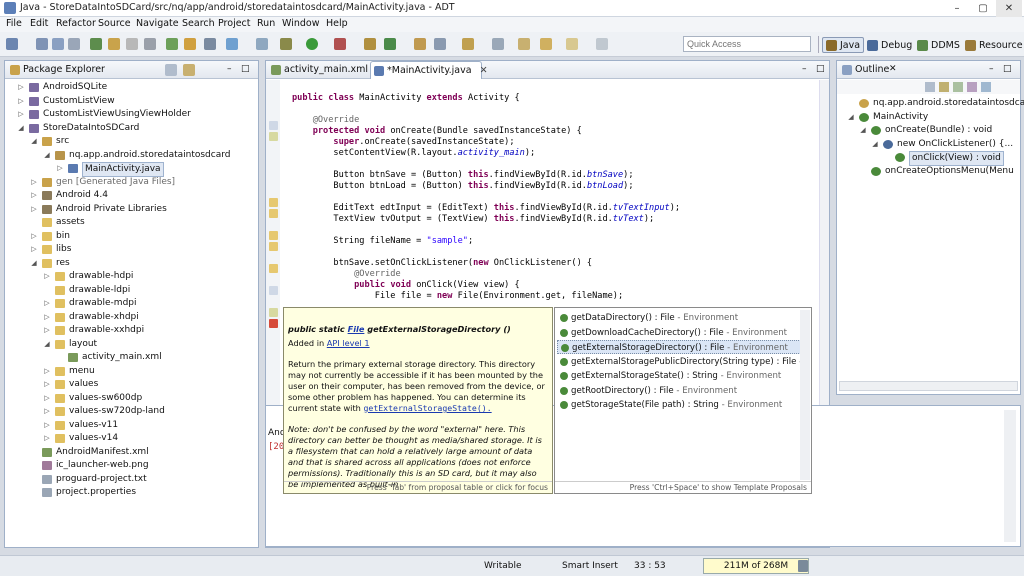 The height and width of the screenshot is (576, 1024). I want to click on tree-item: ▷ CustomListViewUsingViewHolder, so click(131, 114).